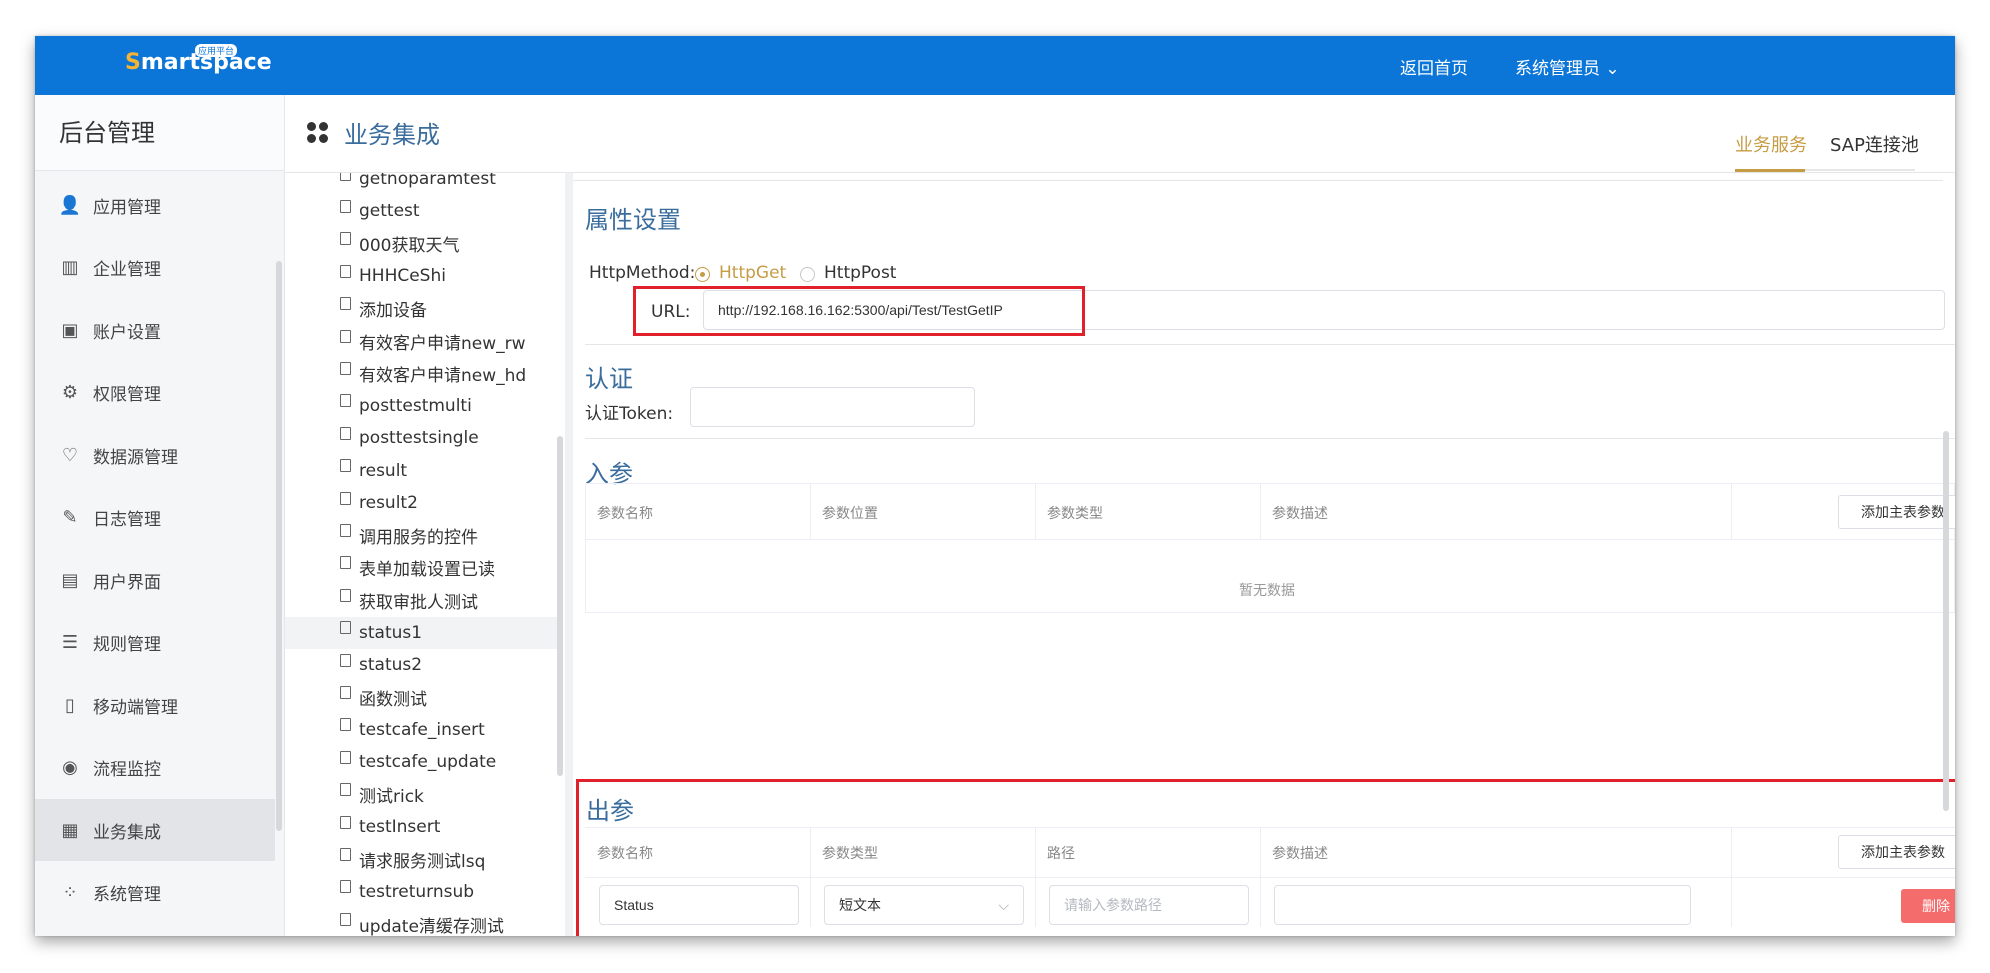 This screenshot has width=1990, height=973. Describe the element at coordinates (625, 853) in the screenshot. I see `col-param-name: 参数名称` at that location.